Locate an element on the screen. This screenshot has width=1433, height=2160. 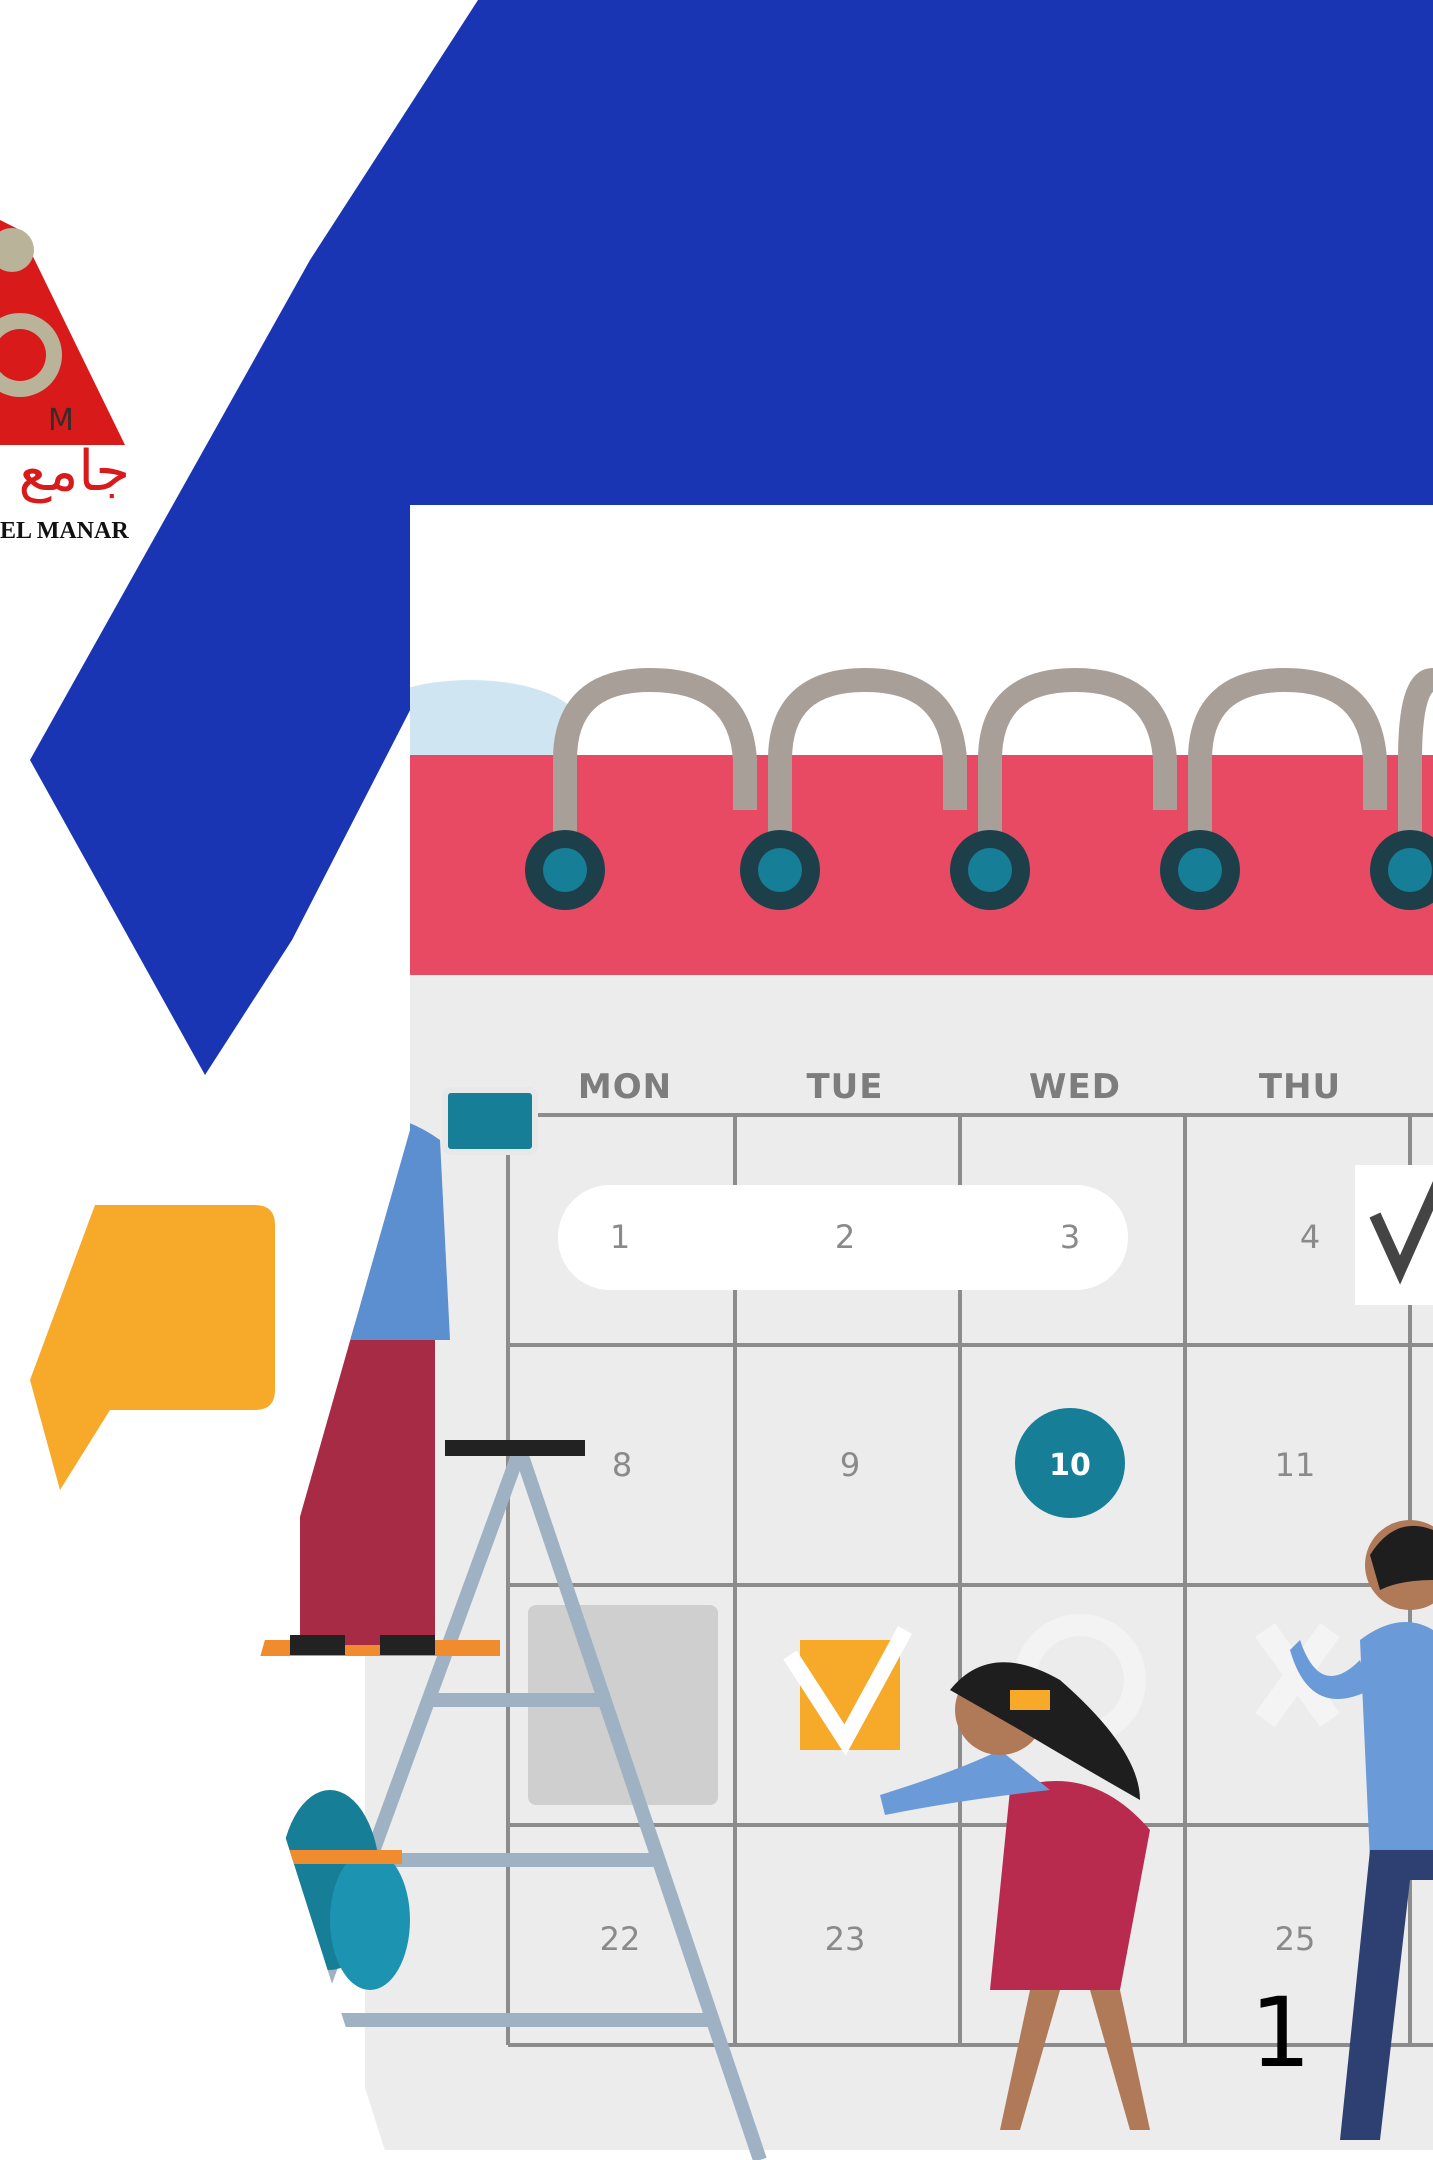
logo-arabic-text: جامع is located at coordinates (74, 471).